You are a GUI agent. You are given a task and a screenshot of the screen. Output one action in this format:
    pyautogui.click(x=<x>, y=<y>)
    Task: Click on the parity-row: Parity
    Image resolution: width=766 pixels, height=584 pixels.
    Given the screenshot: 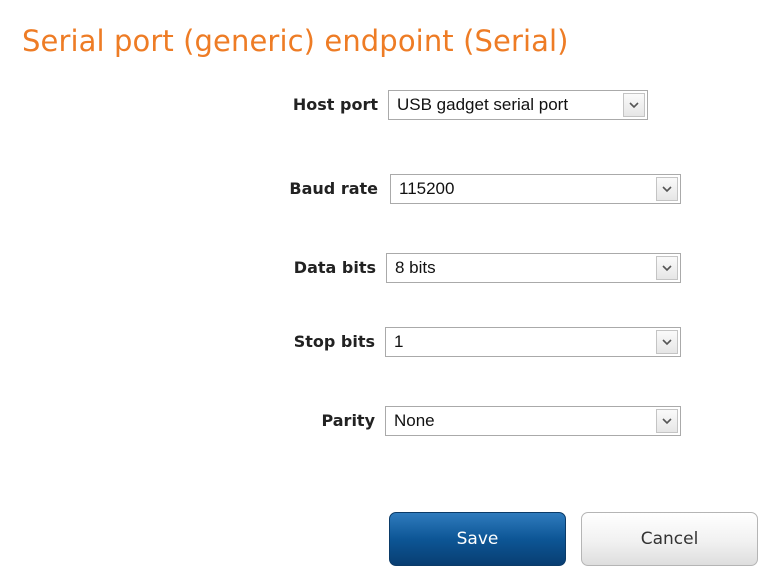 What is the action you would take?
    pyautogui.click(x=187, y=422)
    